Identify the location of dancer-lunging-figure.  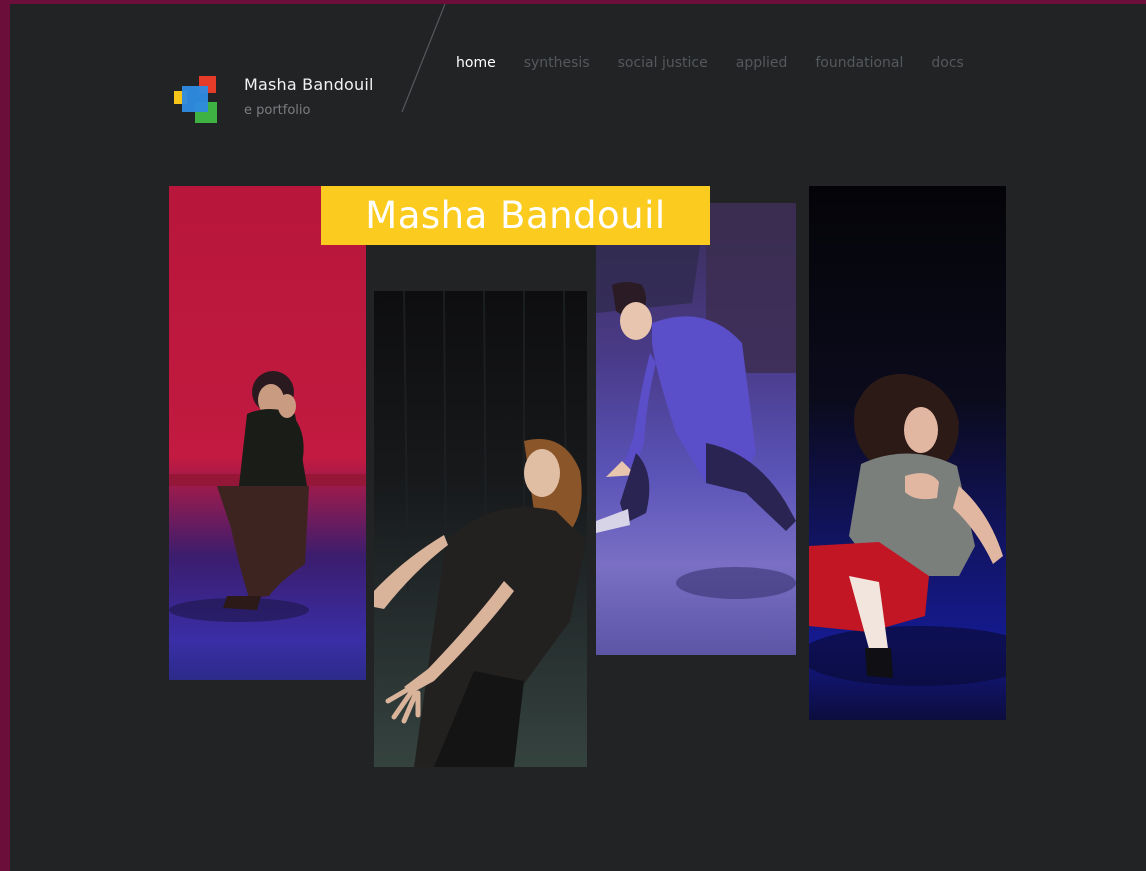
(696, 401).